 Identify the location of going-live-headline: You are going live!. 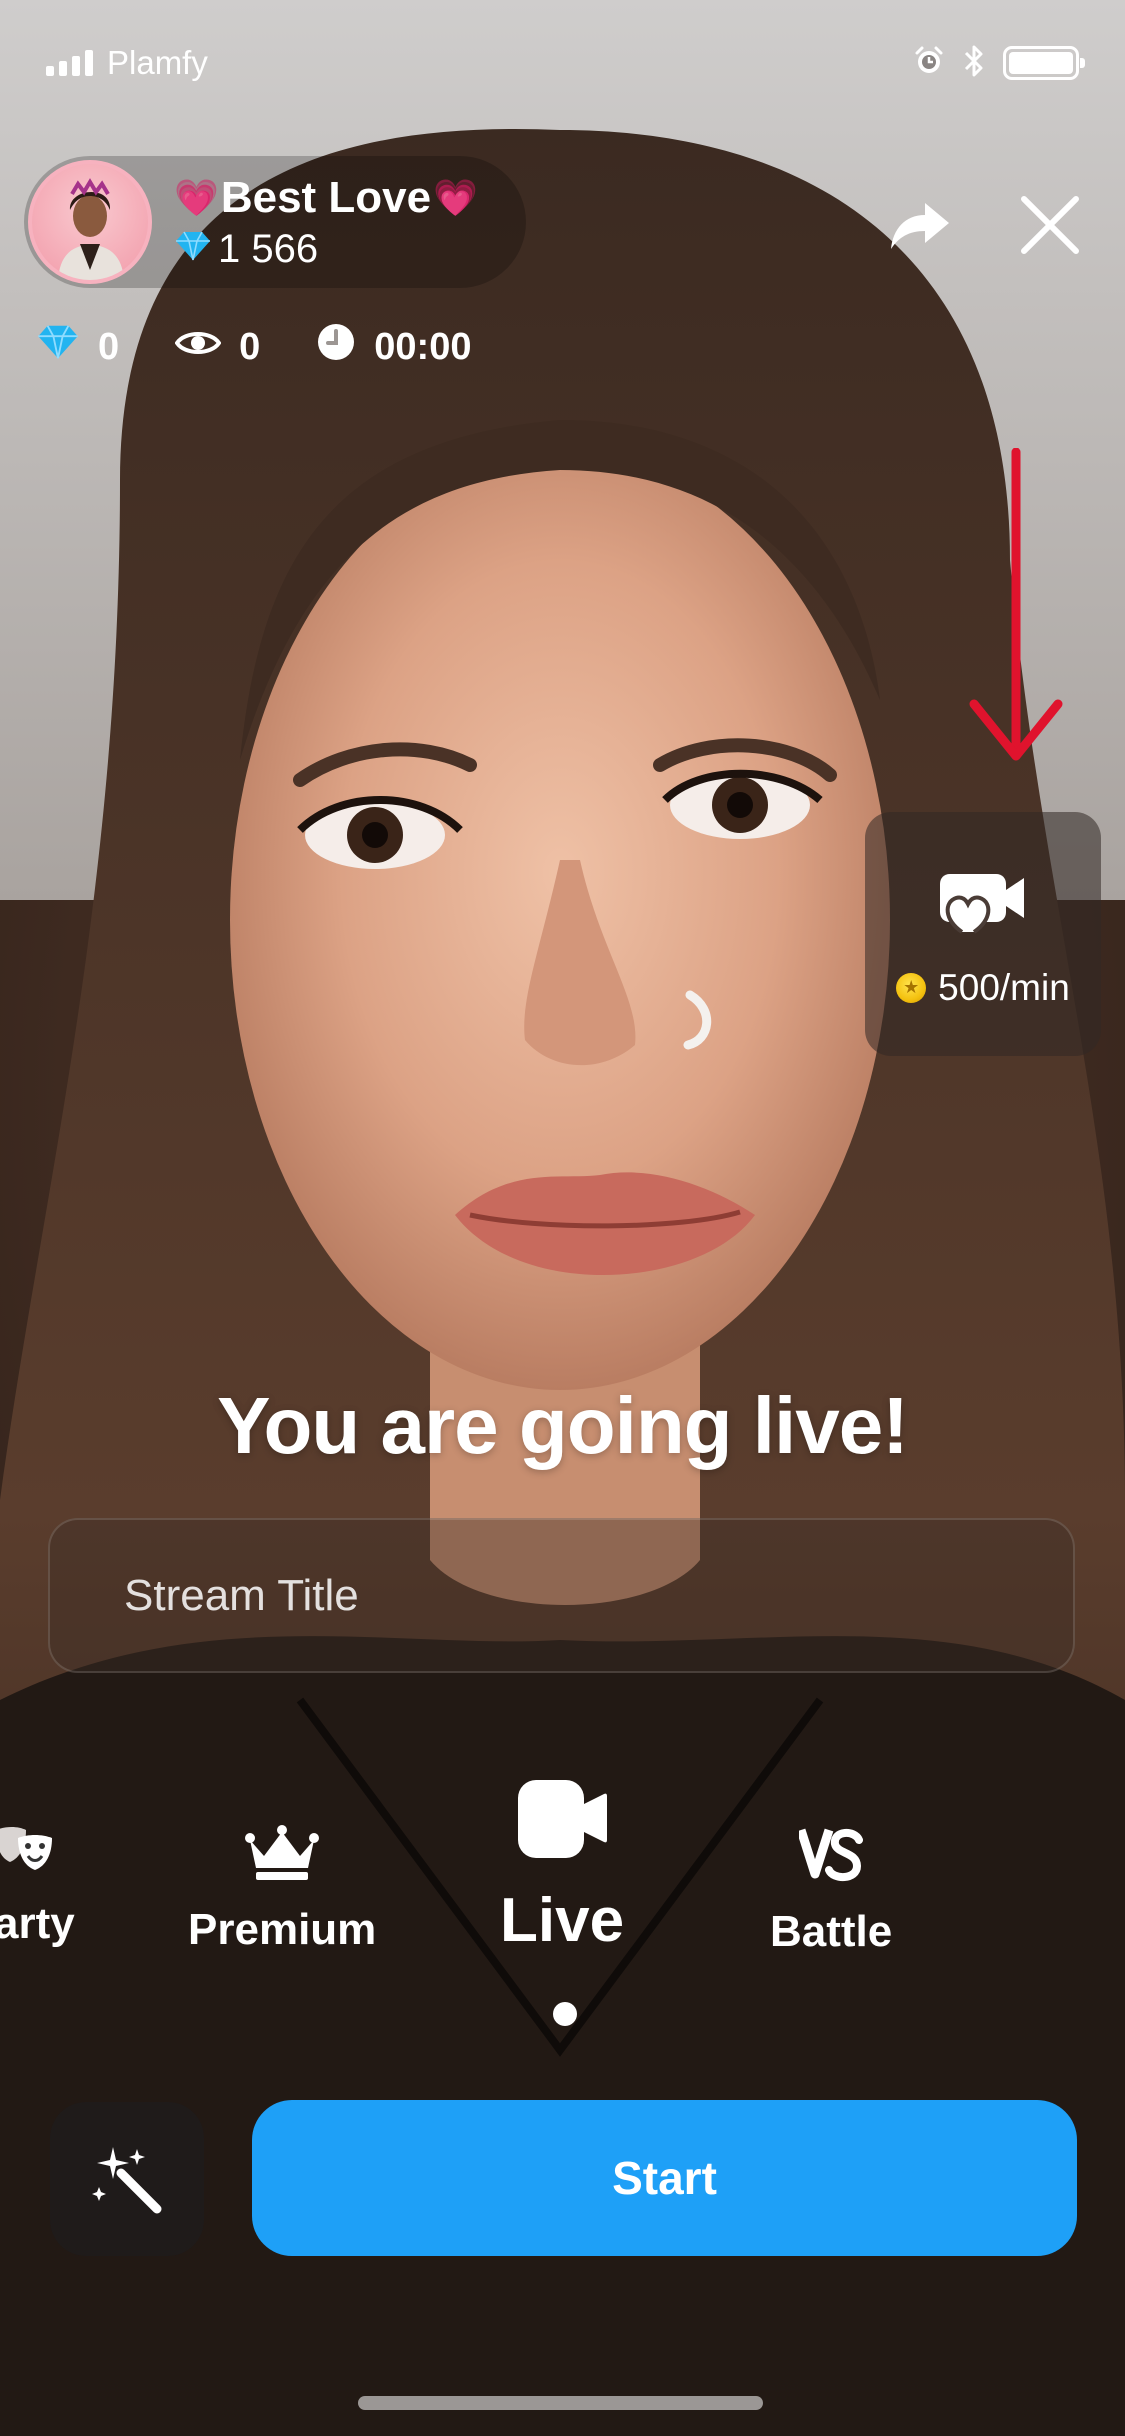
(563, 1425).